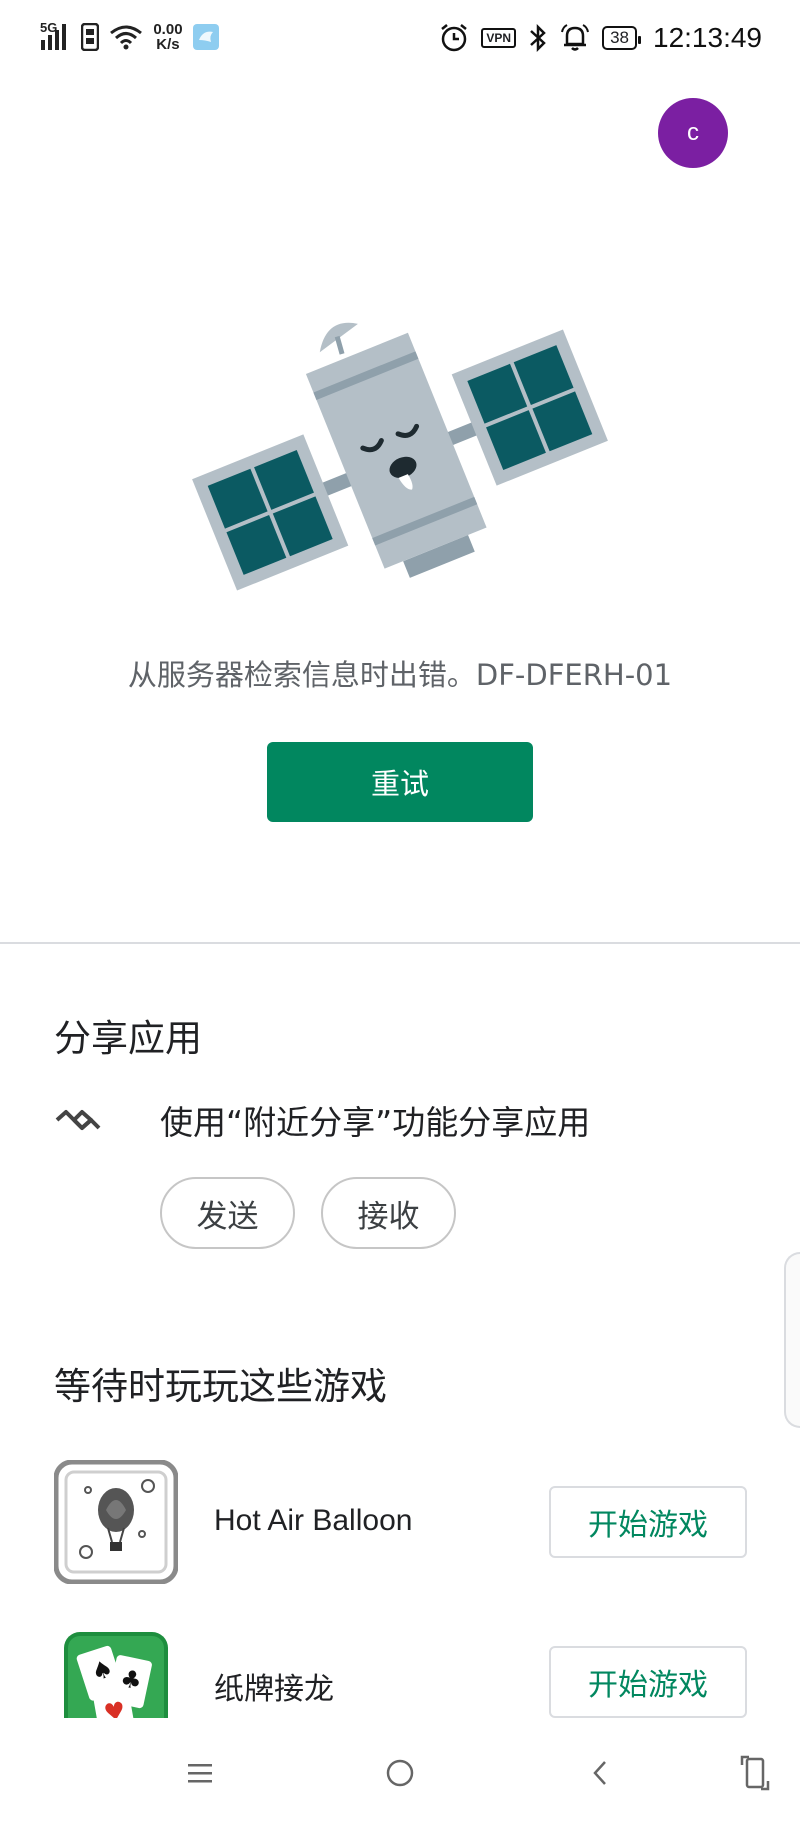 This screenshot has height=1822, width=800. What do you see at coordinates (168, 29) in the screenshot?
I see `net-speed-value: 0.00` at bounding box center [168, 29].